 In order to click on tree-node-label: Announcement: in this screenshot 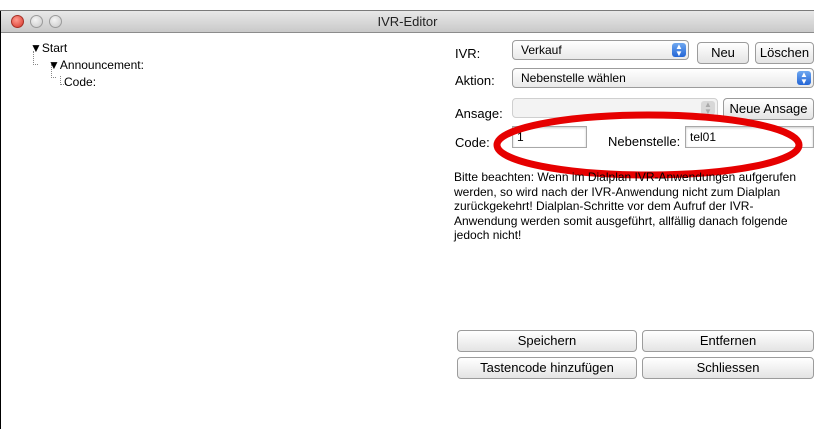, I will do `click(101, 65)`.